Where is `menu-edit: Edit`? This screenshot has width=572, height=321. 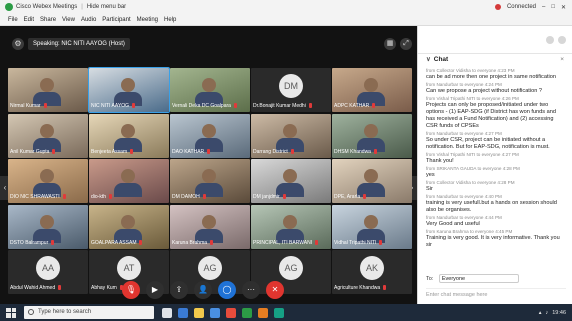
menu-edit: Edit is located at coordinates (29, 20).